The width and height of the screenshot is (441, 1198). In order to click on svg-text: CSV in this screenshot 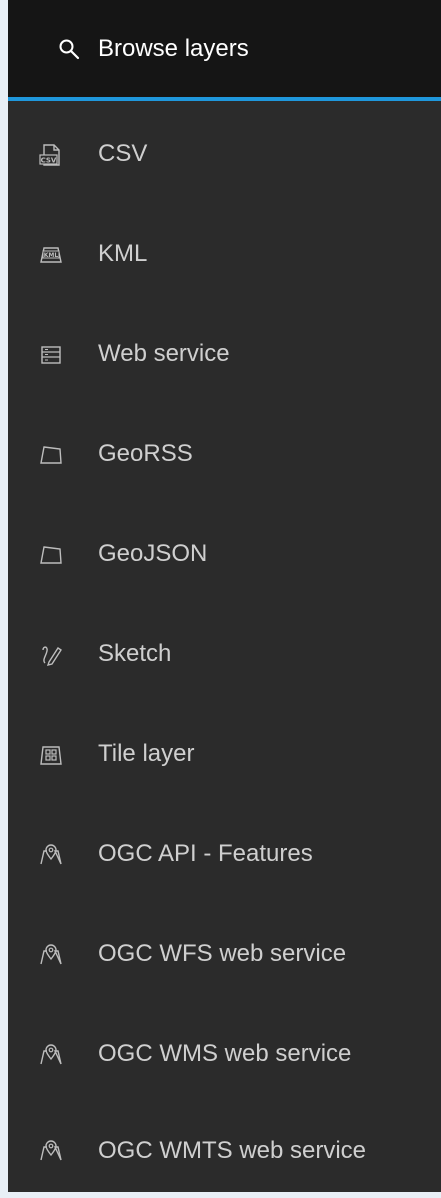, I will do `click(49, 161)`.